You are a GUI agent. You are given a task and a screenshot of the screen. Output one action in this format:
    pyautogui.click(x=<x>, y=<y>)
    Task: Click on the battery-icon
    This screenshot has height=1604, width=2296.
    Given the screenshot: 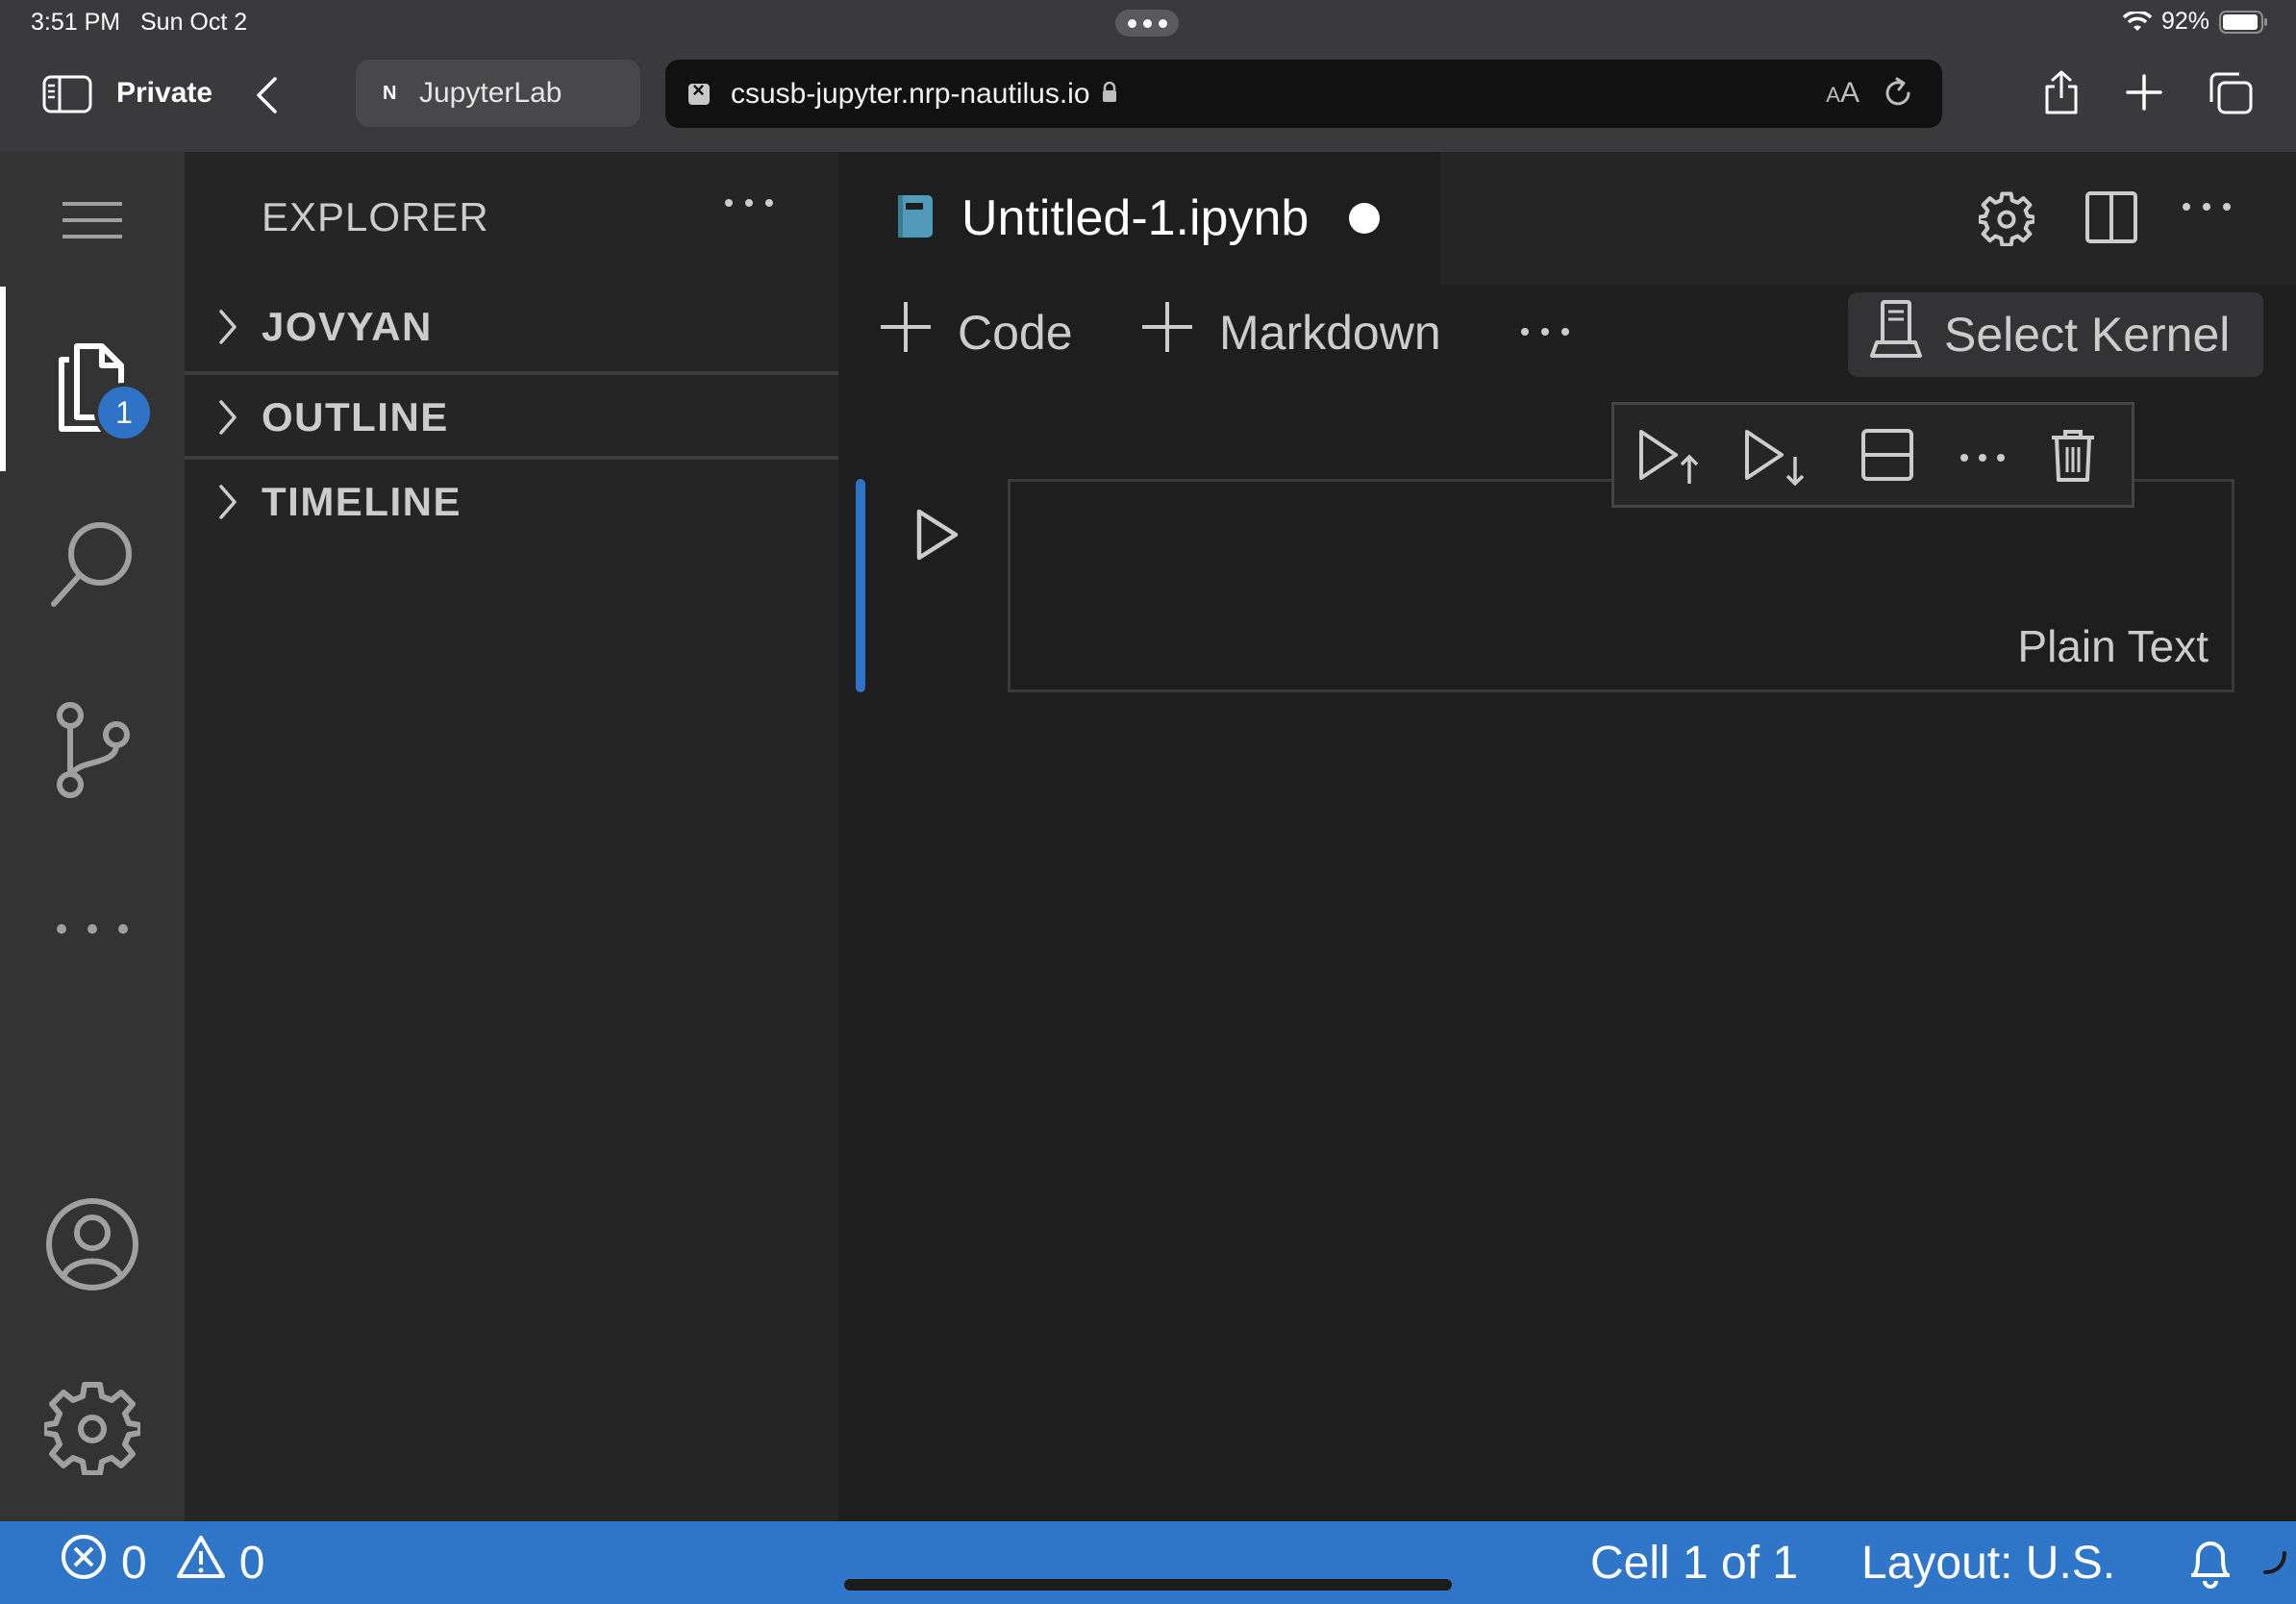 What is the action you would take?
    pyautogui.click(x=2244, y=22)
    